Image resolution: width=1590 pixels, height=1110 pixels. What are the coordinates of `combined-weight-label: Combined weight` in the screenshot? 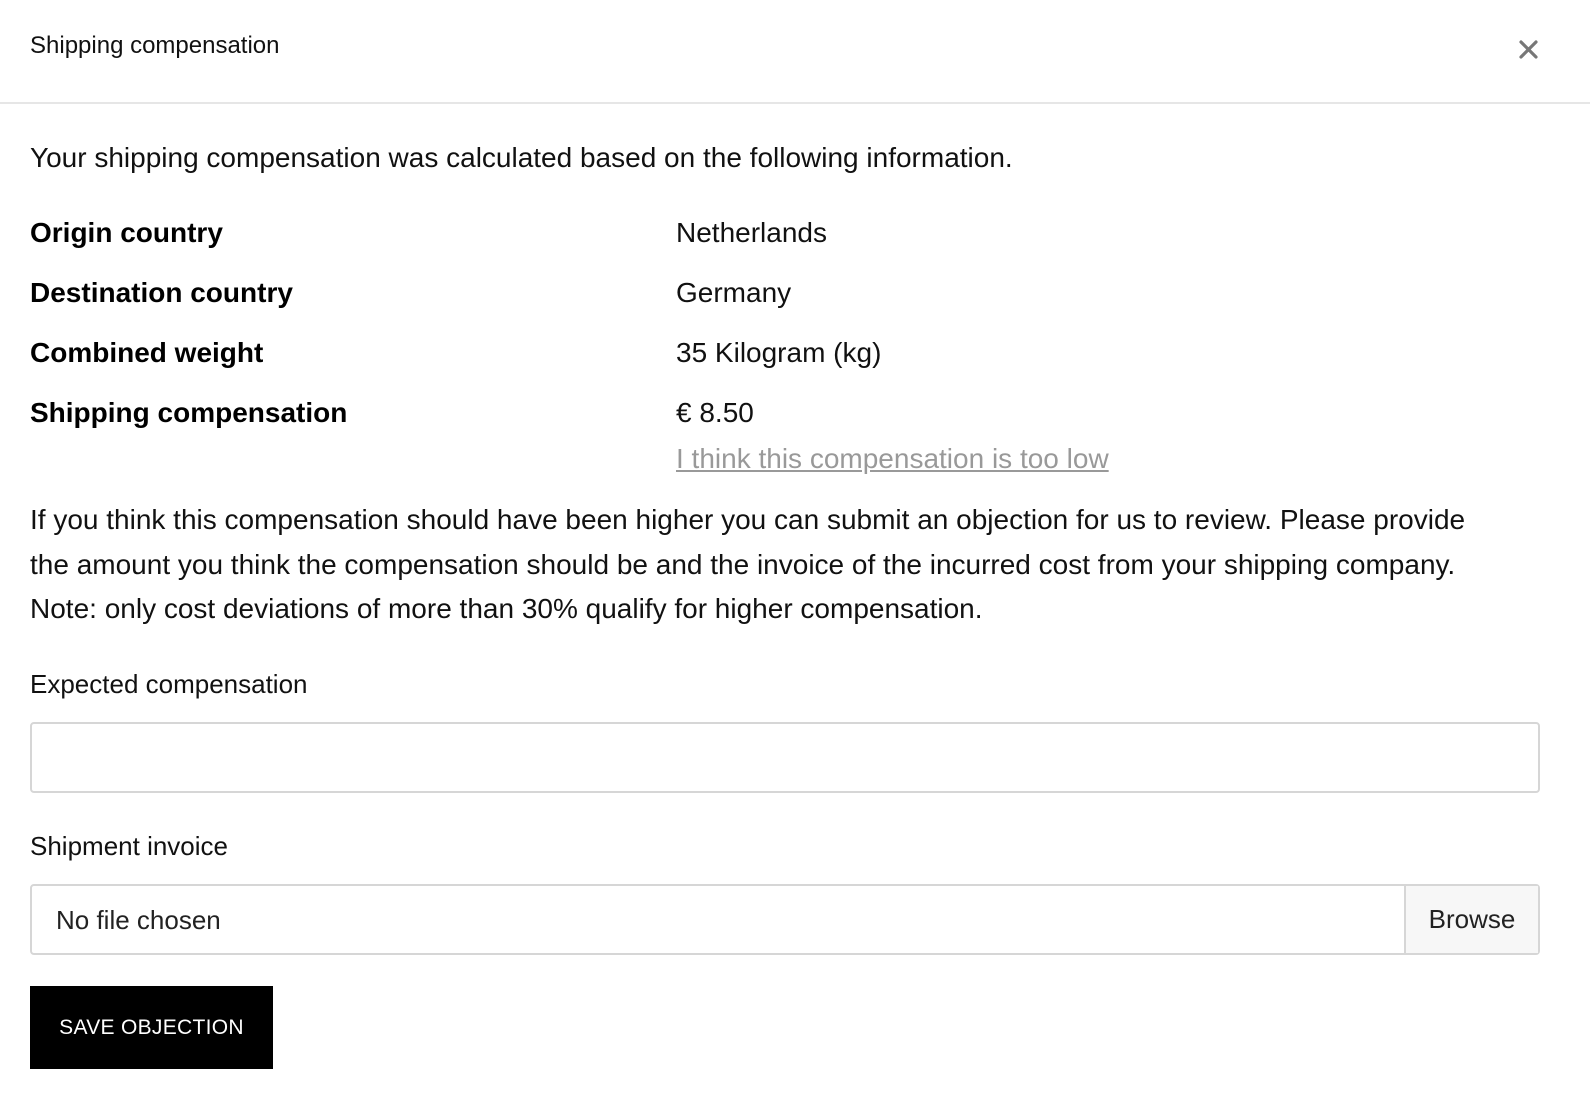 It's located at (147, 352).